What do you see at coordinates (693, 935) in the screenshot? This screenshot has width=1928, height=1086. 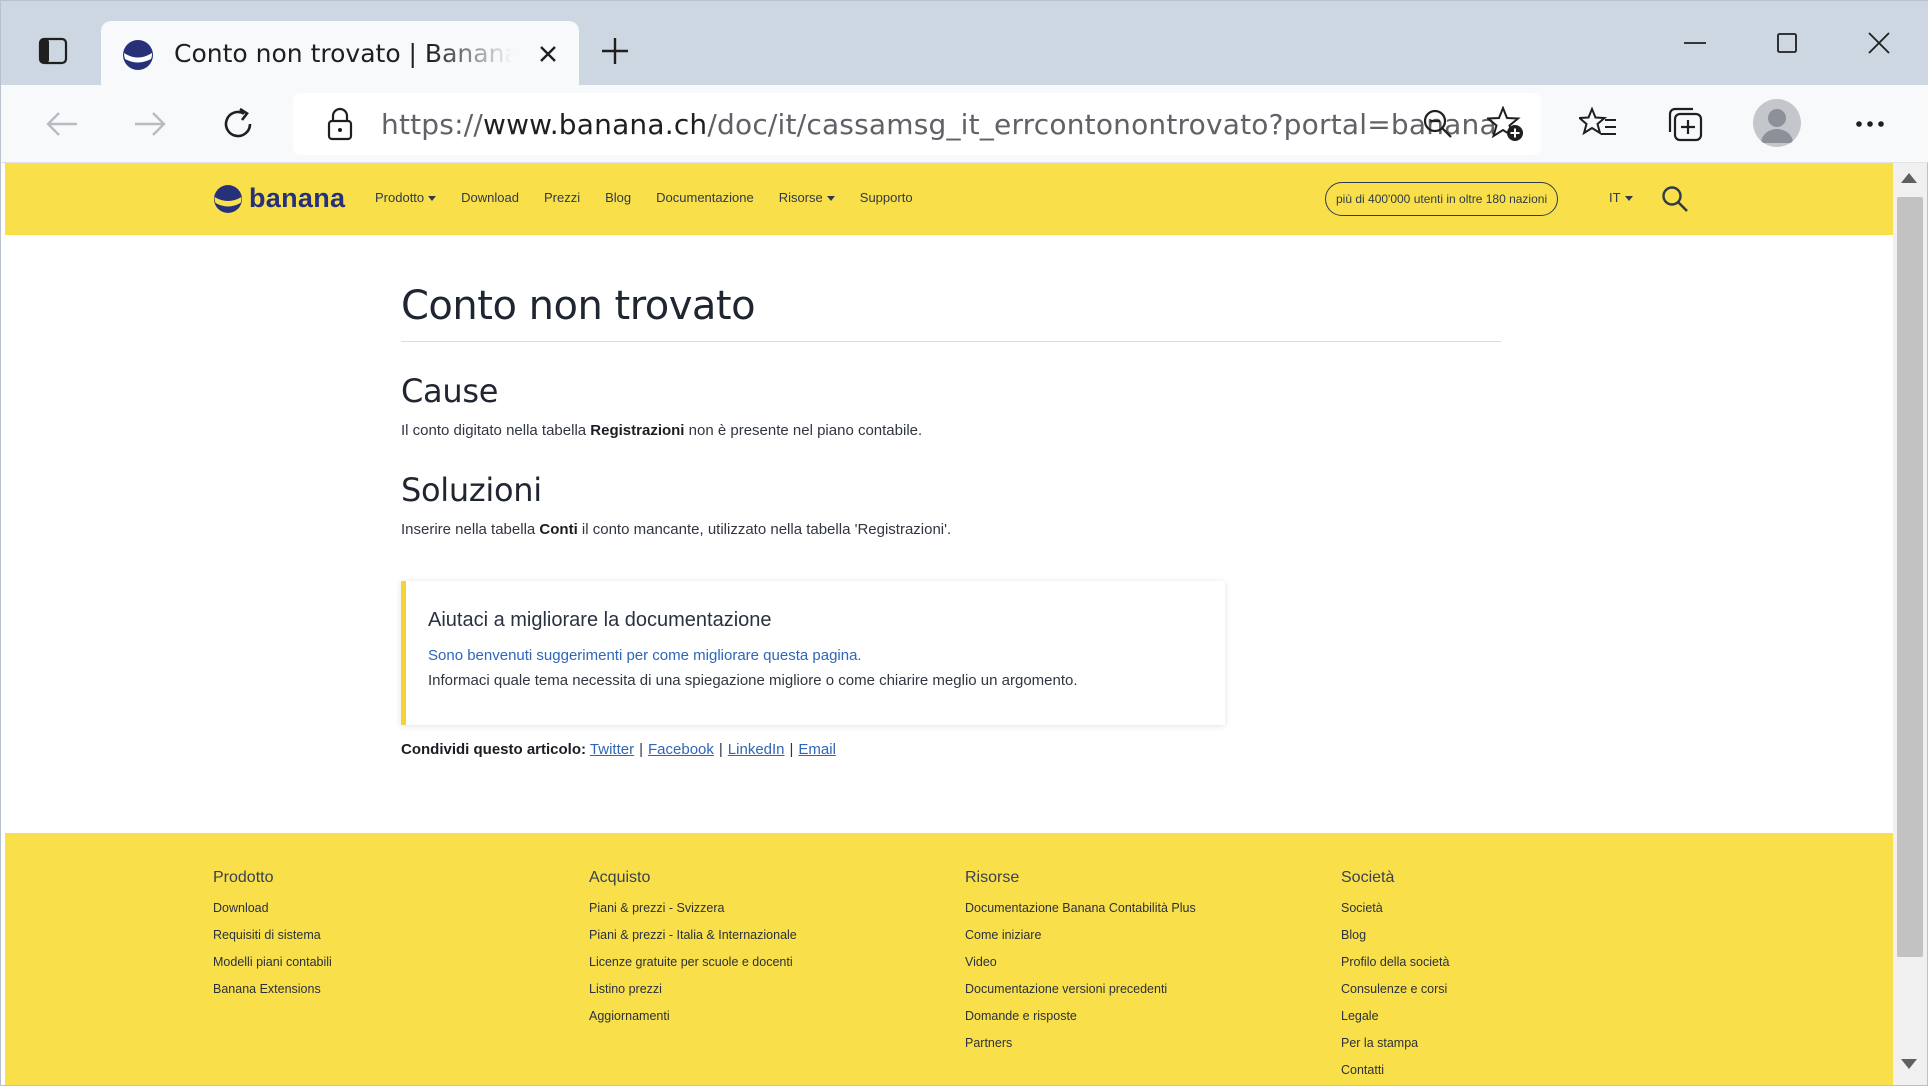 I see `footer-link: Piani & prezzi - Italia & Internazionale` at bounding box center [693, 935].